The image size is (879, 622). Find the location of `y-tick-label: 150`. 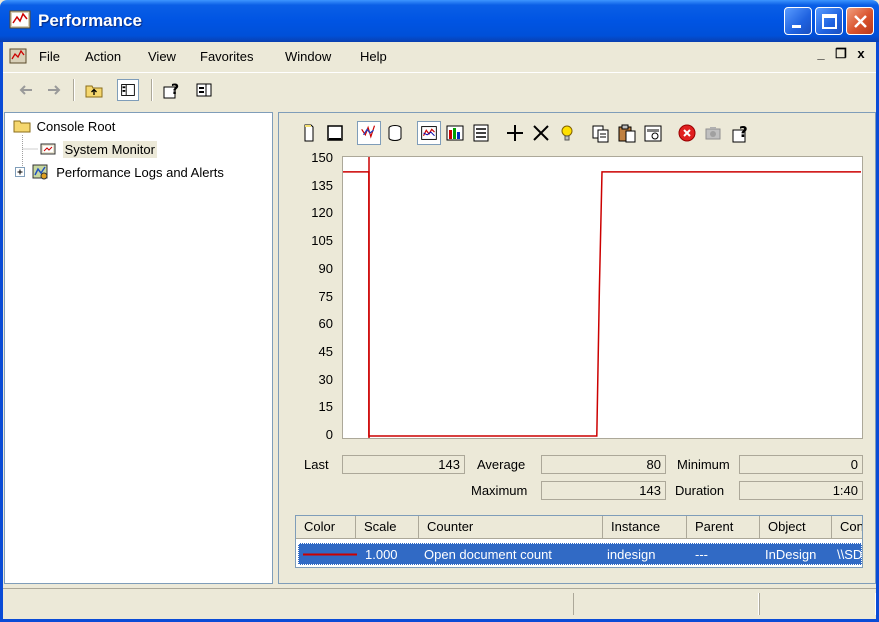

y-tick-label: 150 is located at coordinates (322, 157).